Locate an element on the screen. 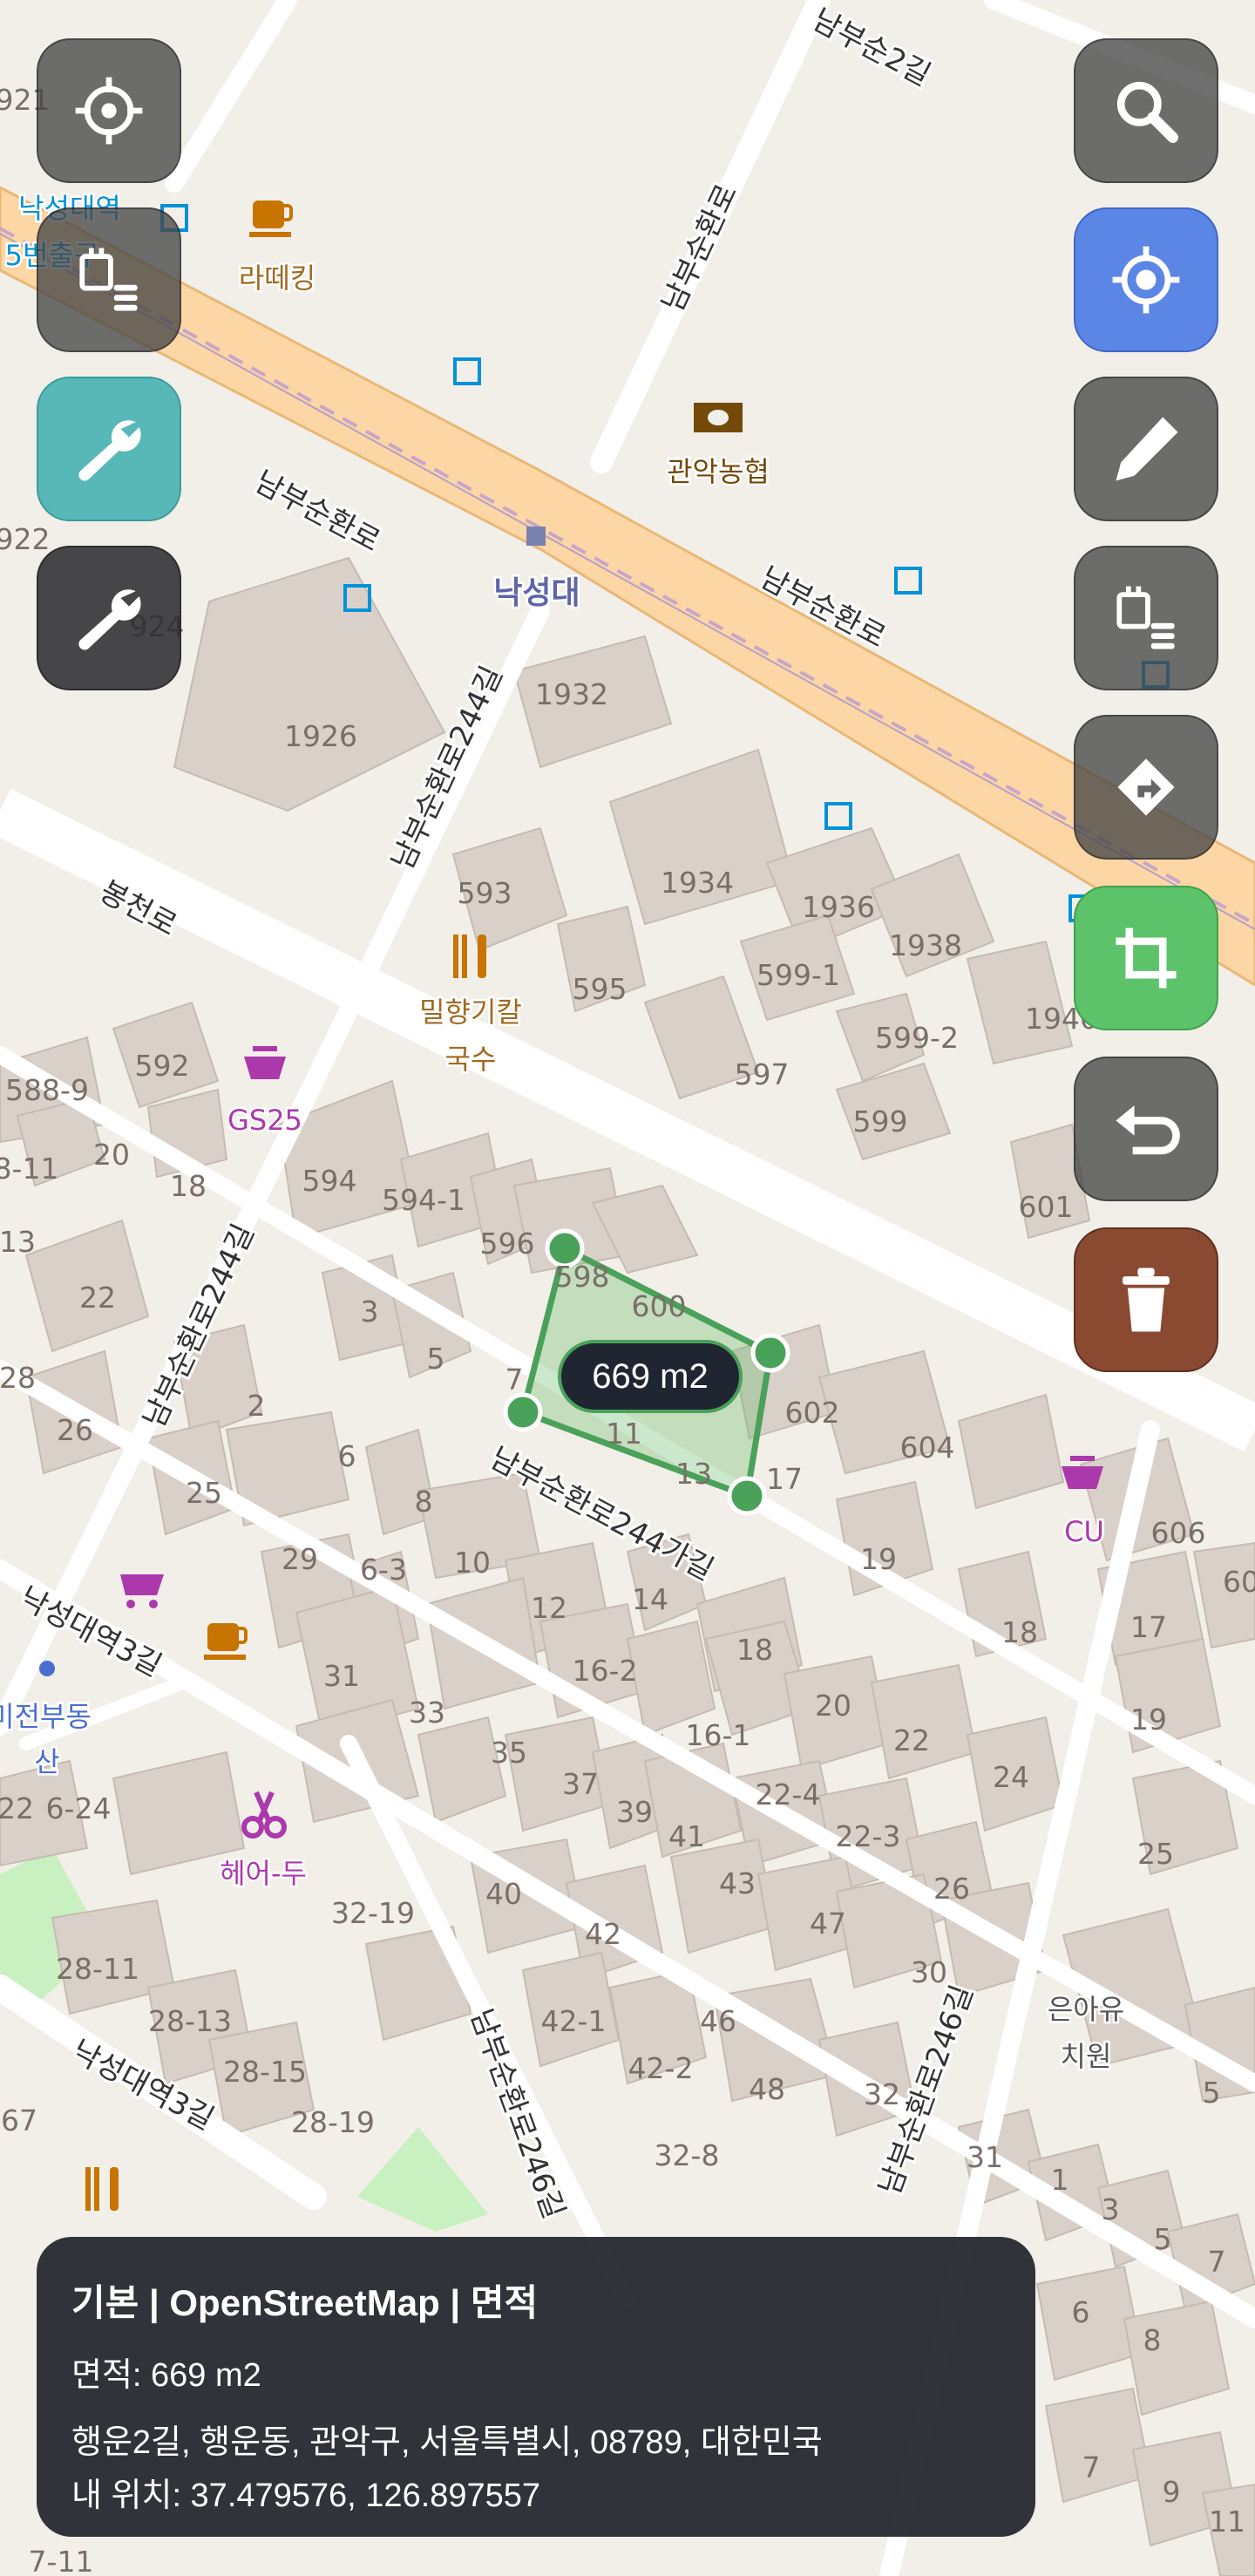 This screenshot has width=1255, height=2576. svg-text: 32-19 is located at coordinates (373, 1913).